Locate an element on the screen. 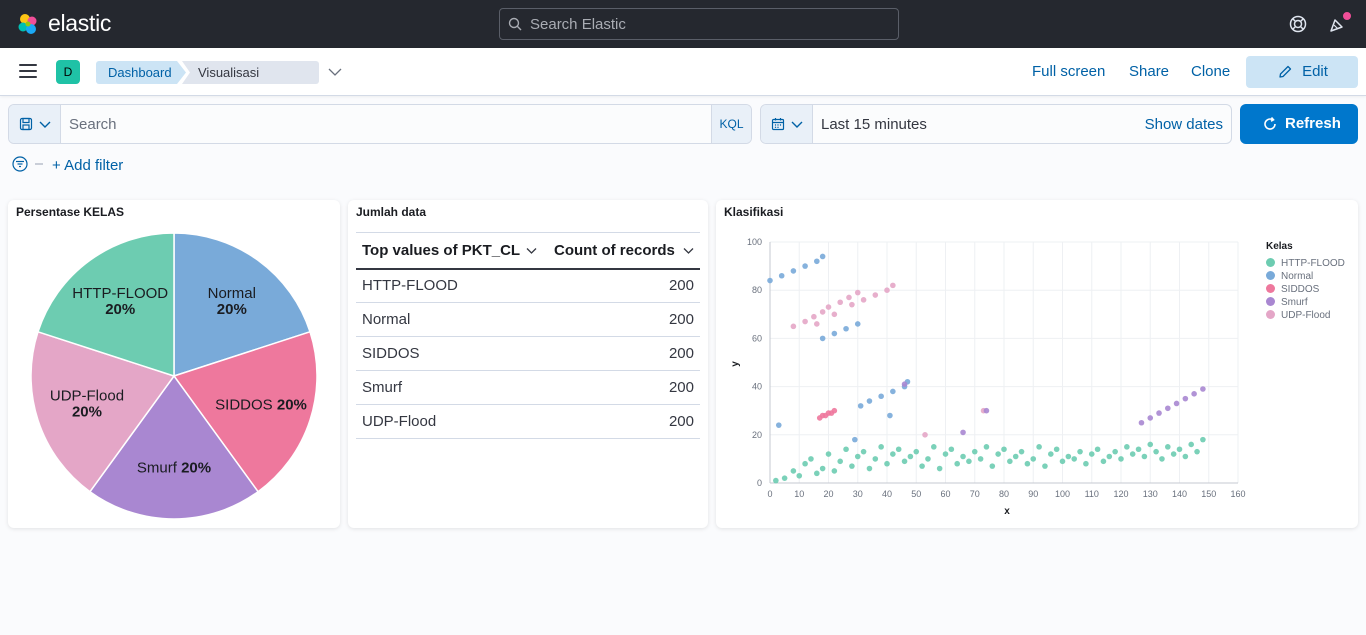 The width and height of the screenshot is (1366, 635). brand-name: elastic is located at coordinates (79, 23).